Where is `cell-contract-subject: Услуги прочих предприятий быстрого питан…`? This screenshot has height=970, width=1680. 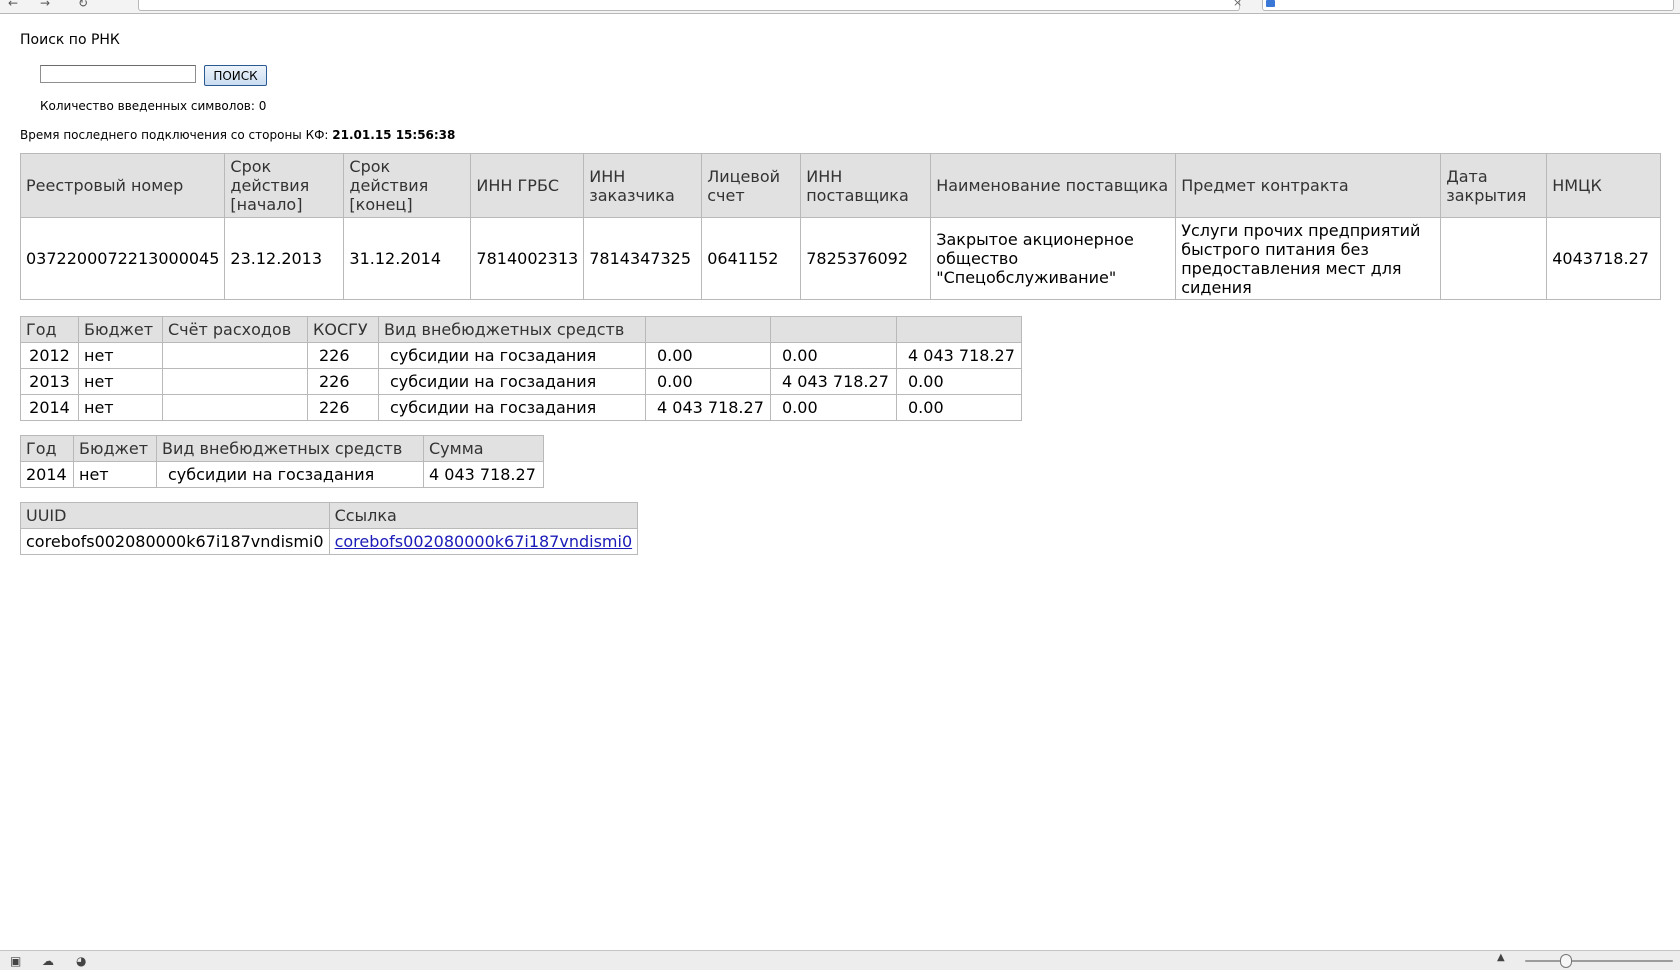
cell-contract-subject: Услуги прочих предприятий быстрого питан… is located at coordinates (1308, 258).